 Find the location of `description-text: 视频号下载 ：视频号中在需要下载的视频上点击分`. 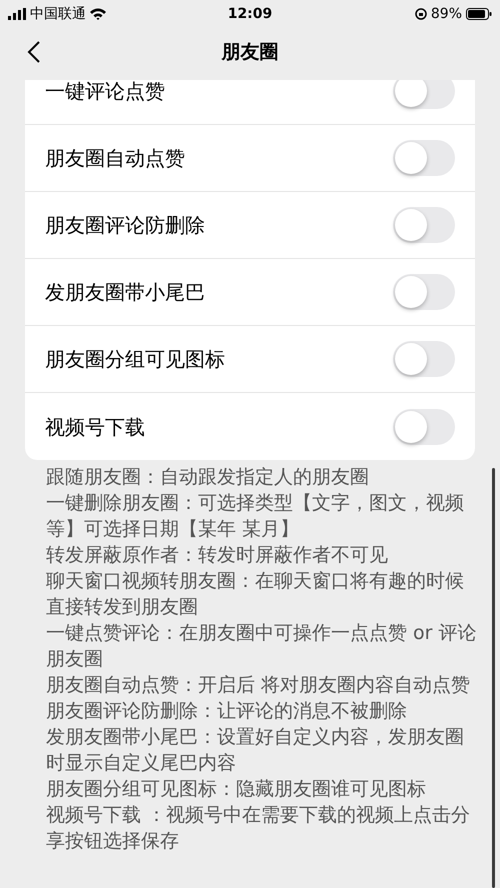

description-text: 视频号下载 ：视频号中在需要下载的视频上点击分 is located at coordinates (259, 815).